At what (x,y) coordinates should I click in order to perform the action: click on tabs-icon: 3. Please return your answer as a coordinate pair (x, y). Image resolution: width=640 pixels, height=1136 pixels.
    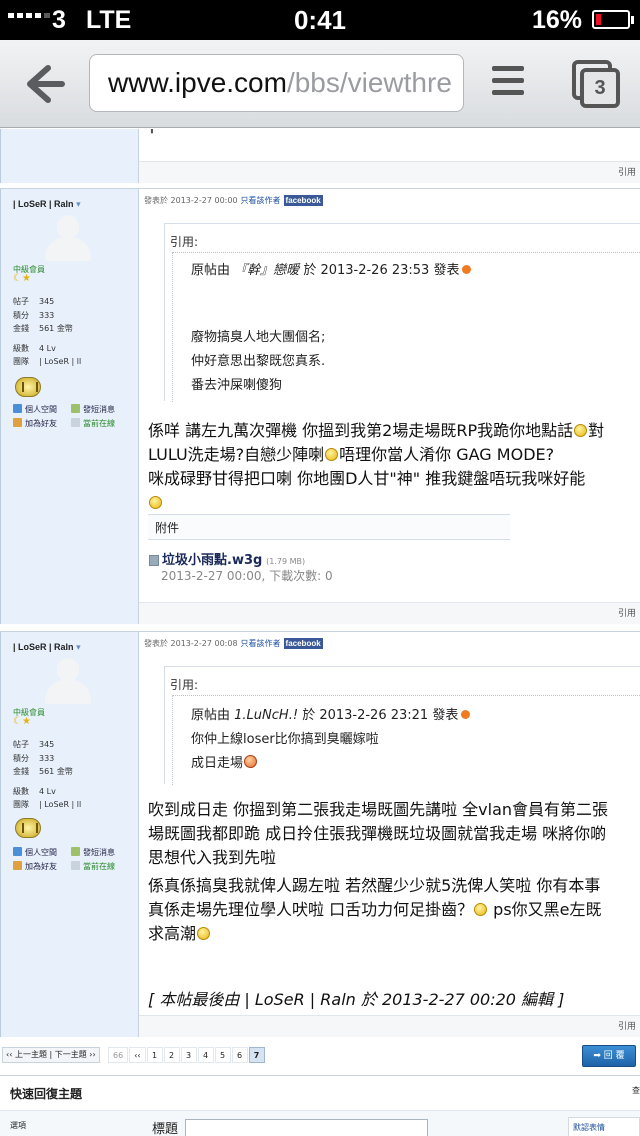
    Looking at the image, I should click on (597, 85).